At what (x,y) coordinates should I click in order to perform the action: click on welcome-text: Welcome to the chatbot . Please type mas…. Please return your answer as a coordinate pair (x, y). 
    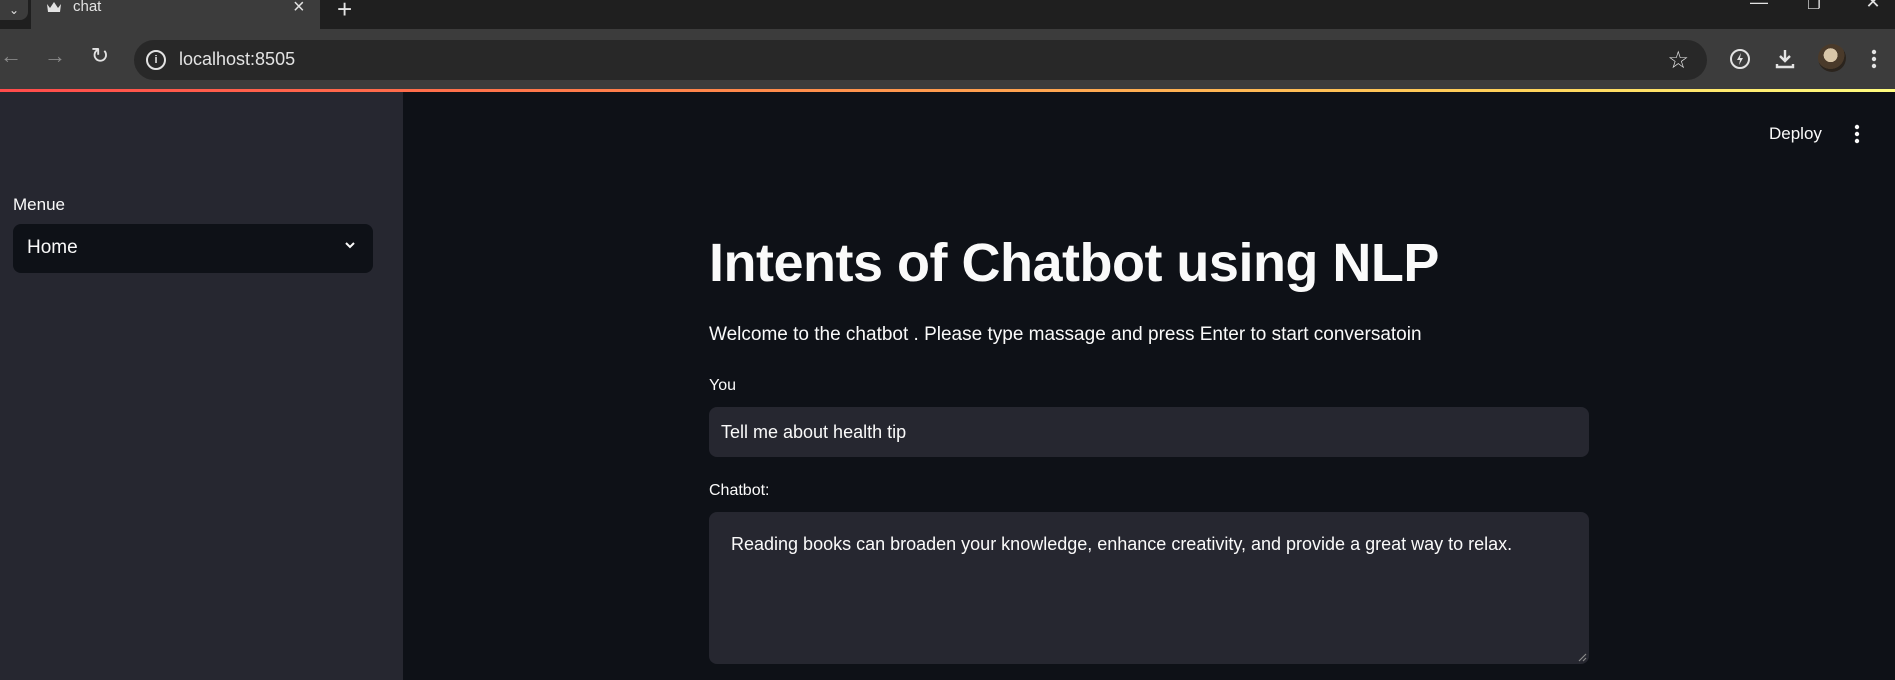
    Looking at the image, I should click on (1065, 334).